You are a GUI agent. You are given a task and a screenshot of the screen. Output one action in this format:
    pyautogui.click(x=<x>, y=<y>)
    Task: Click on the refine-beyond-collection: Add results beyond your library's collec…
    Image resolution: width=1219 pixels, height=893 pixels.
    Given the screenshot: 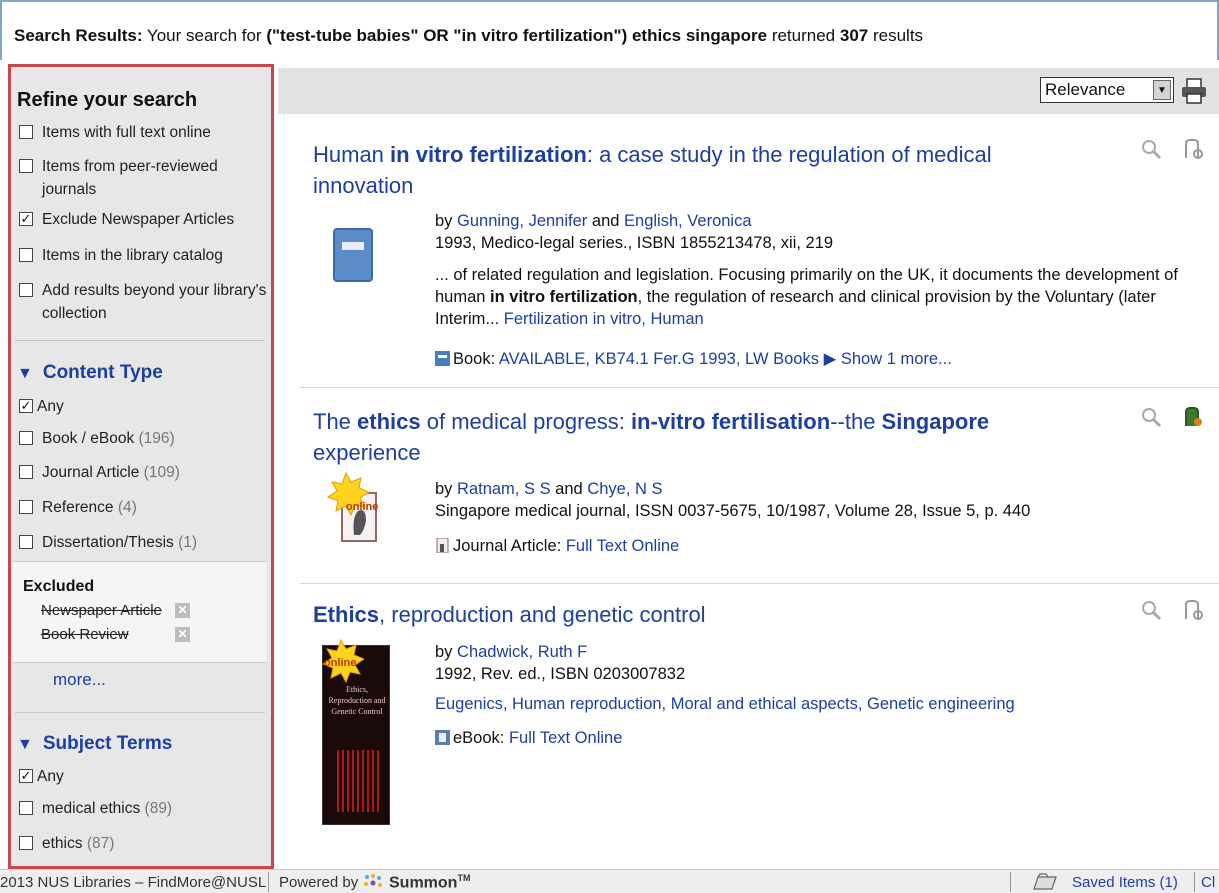 What is the action you would take?
    pyautogui.click(x=144, y=302)
    